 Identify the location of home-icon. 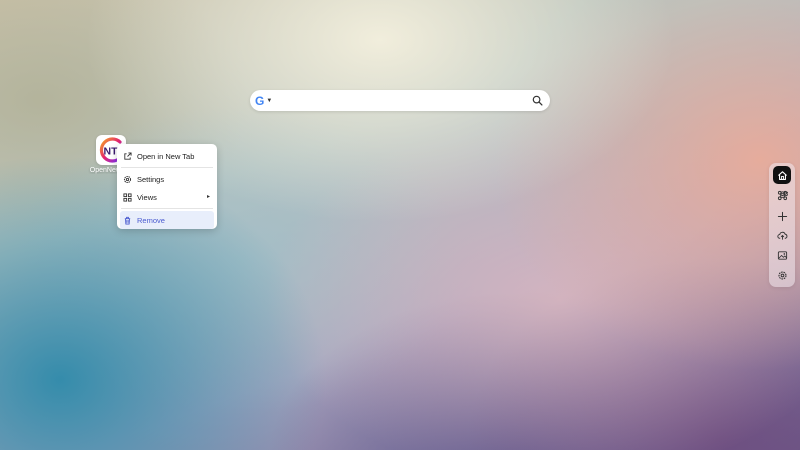
(782, 175).